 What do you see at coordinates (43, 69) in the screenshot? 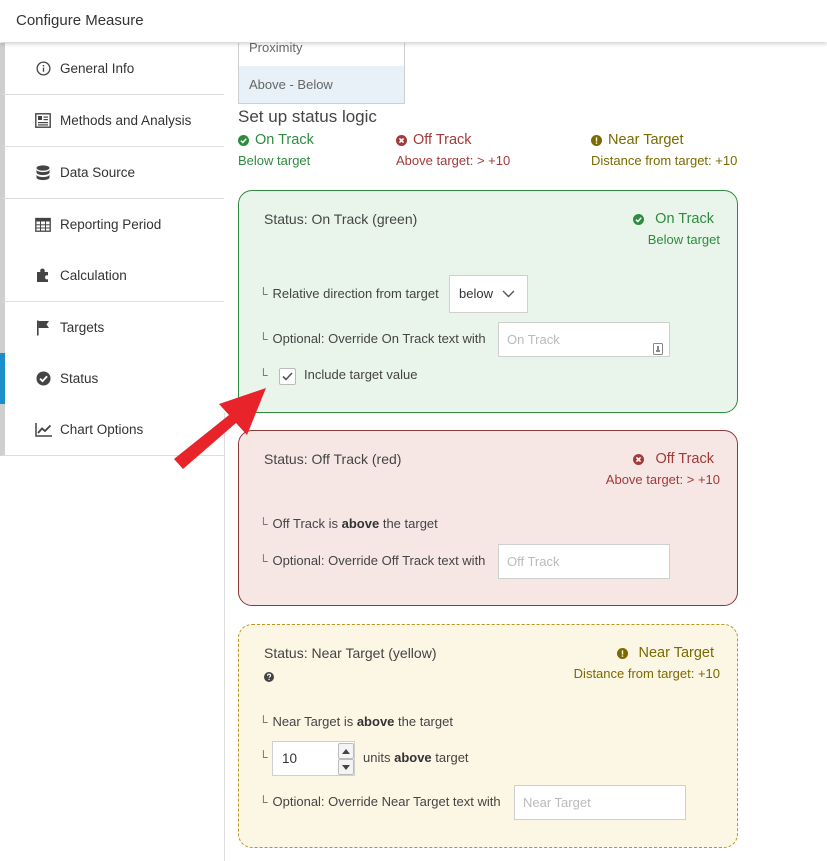
I see `info-icon` at bounding box center [43, 69].